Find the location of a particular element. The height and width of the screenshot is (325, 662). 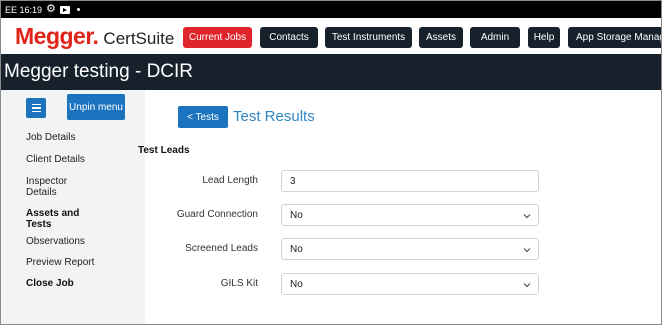

gear-icon: ⚙ is located at coordinates (51, 9).